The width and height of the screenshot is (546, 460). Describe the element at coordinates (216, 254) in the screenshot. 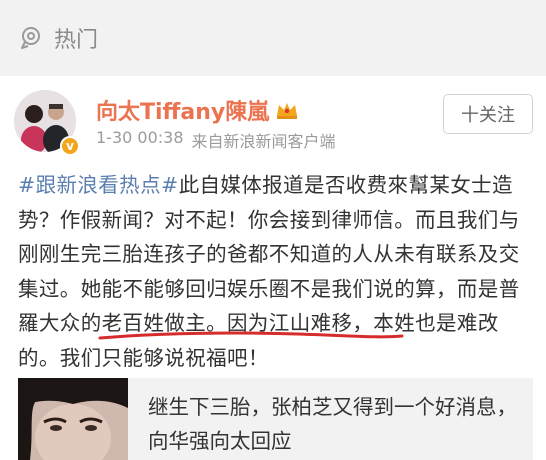

I see `post-text-underlined: 生完三胎连孩子的爸都不知道的人` at that location.